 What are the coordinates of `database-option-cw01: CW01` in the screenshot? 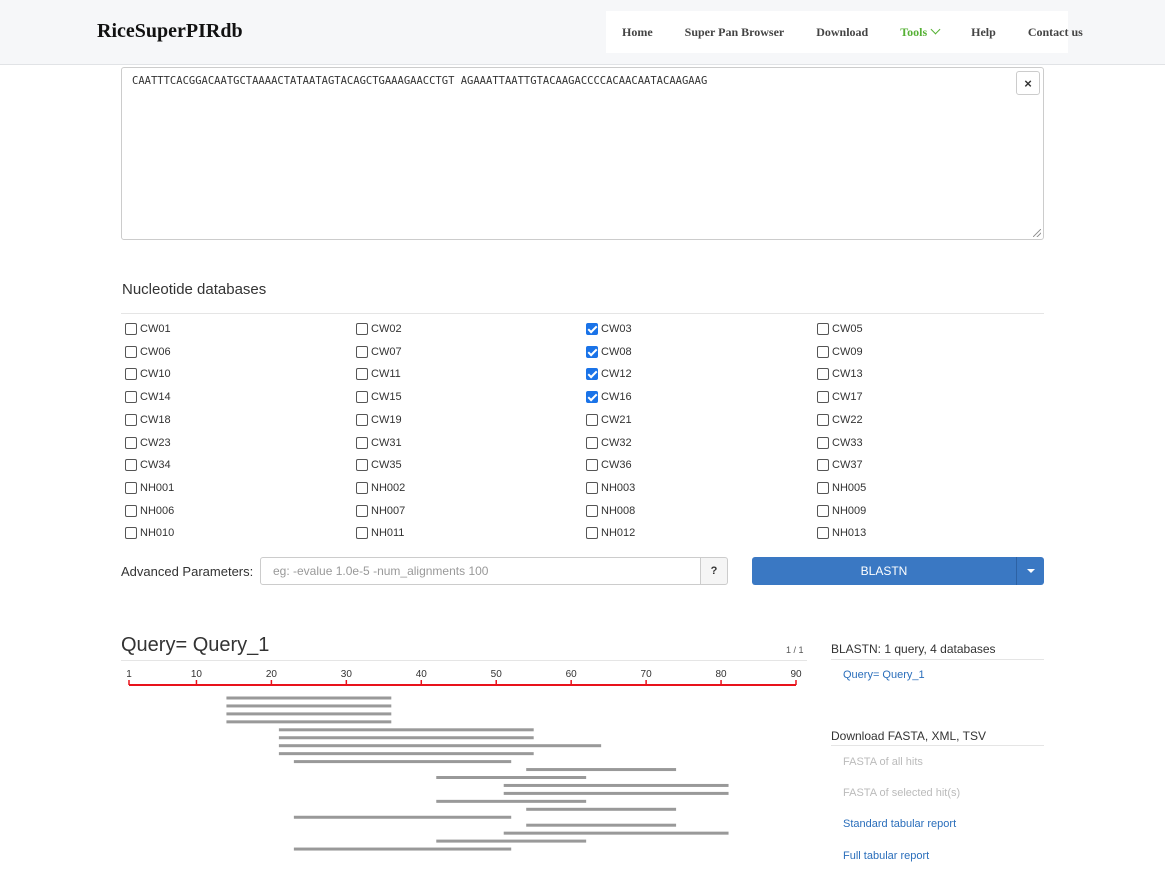 It's located at (148, 329).